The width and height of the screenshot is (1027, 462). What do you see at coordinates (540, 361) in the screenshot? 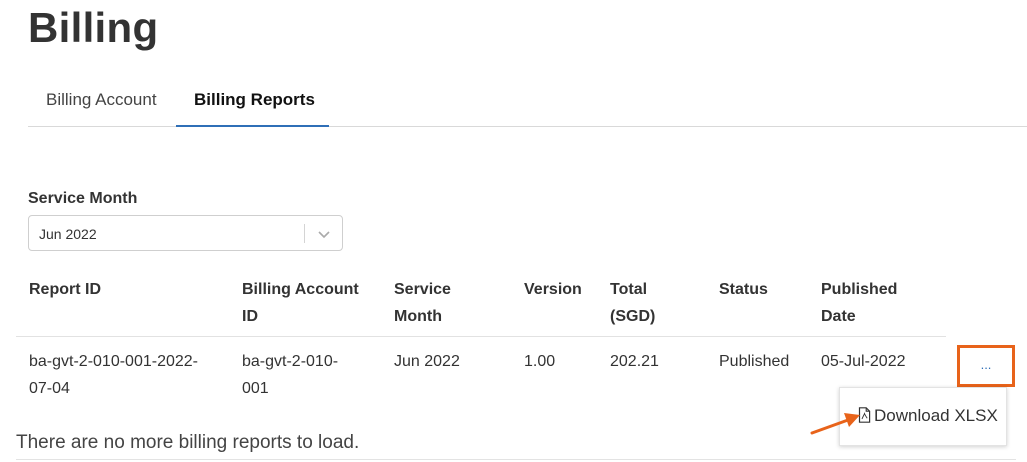
I see `cell-version: 1.00` at bounding box center [540, 361].